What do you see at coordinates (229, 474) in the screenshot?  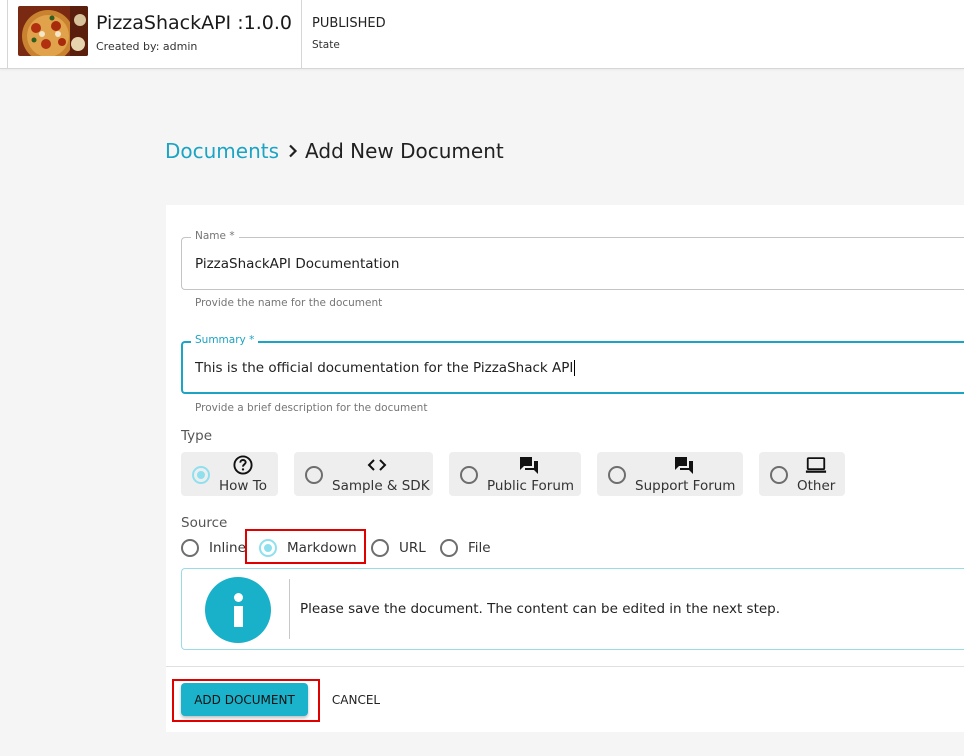 I see `type-option-how-to: How To` at bounding box center [229, 474].